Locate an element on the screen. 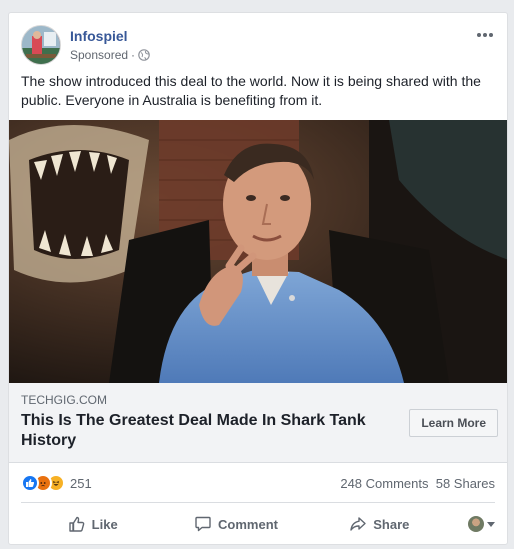  post-actions: Like Comment Share is located at coordinates (258, 524).